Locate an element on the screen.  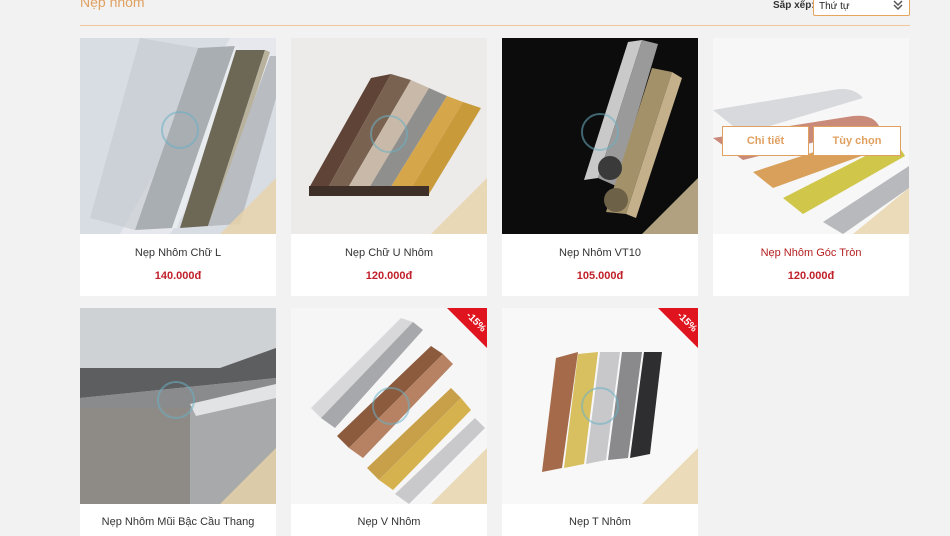
product-card: Nẹp Chữ U Nhôm 120.000đ is located at coordinates (389, 167).